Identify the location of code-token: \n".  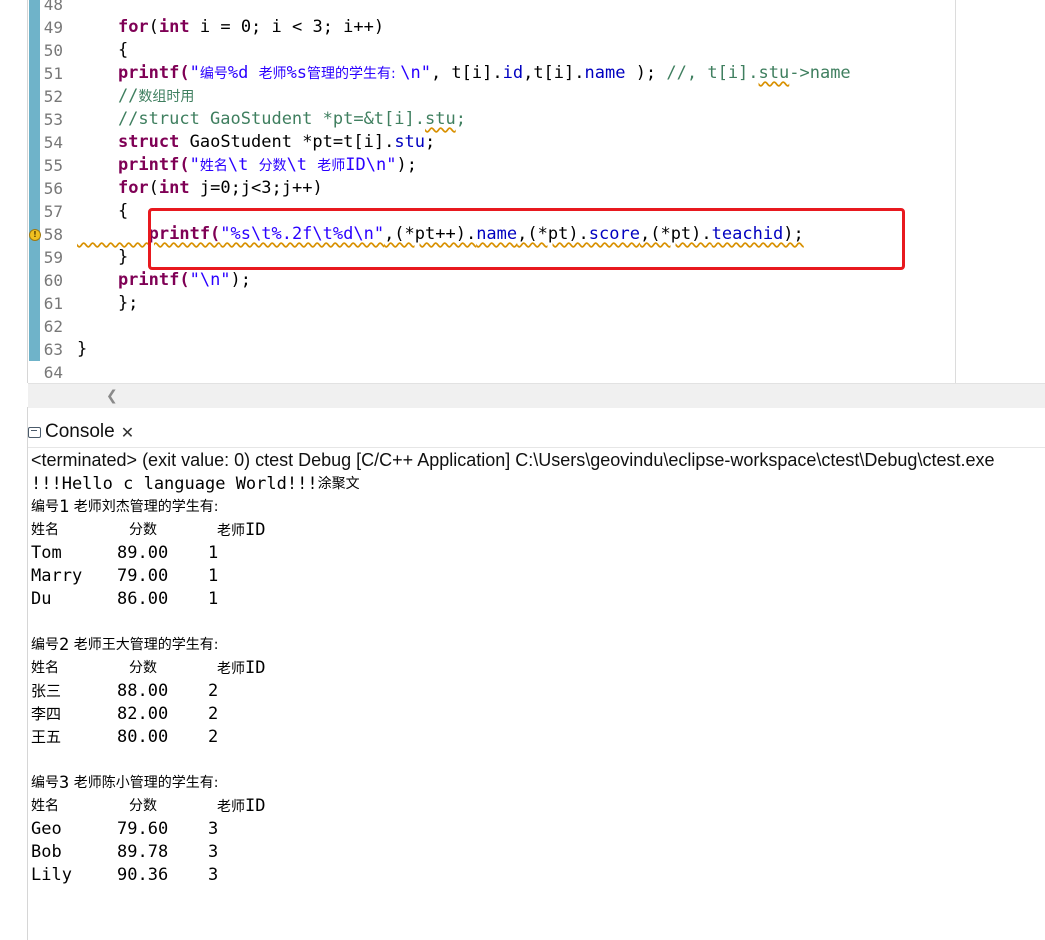
(415, 73).